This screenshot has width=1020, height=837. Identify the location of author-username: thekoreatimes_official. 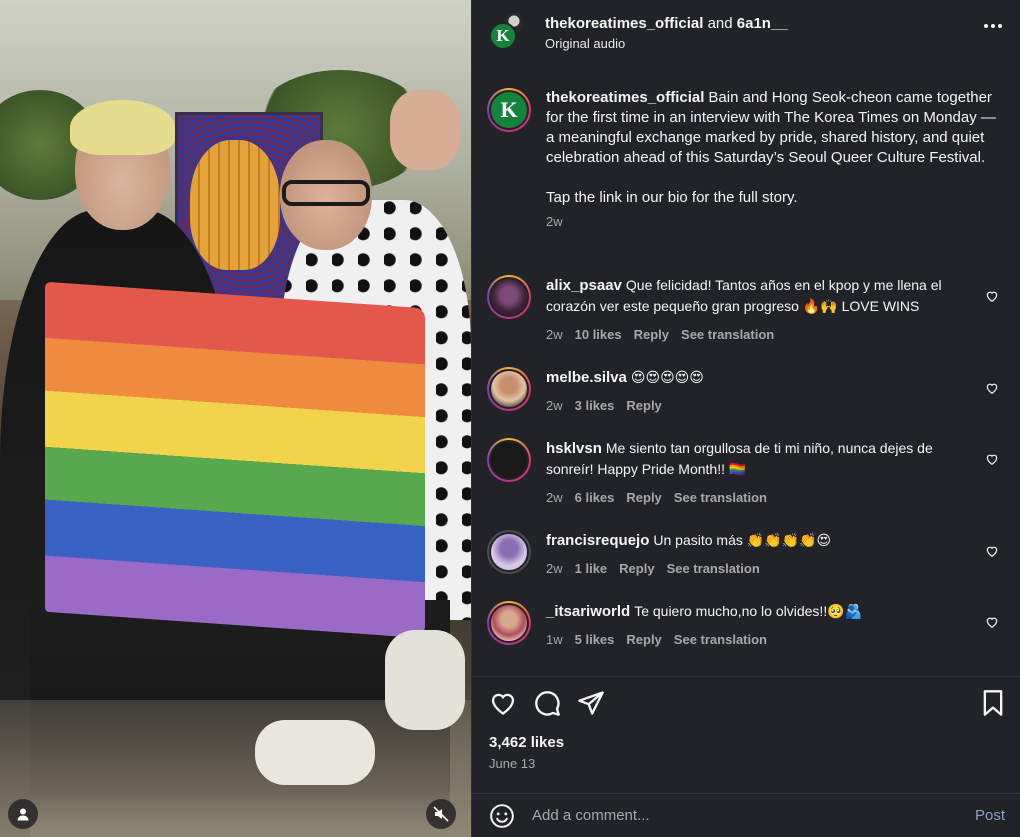
(624, 23).